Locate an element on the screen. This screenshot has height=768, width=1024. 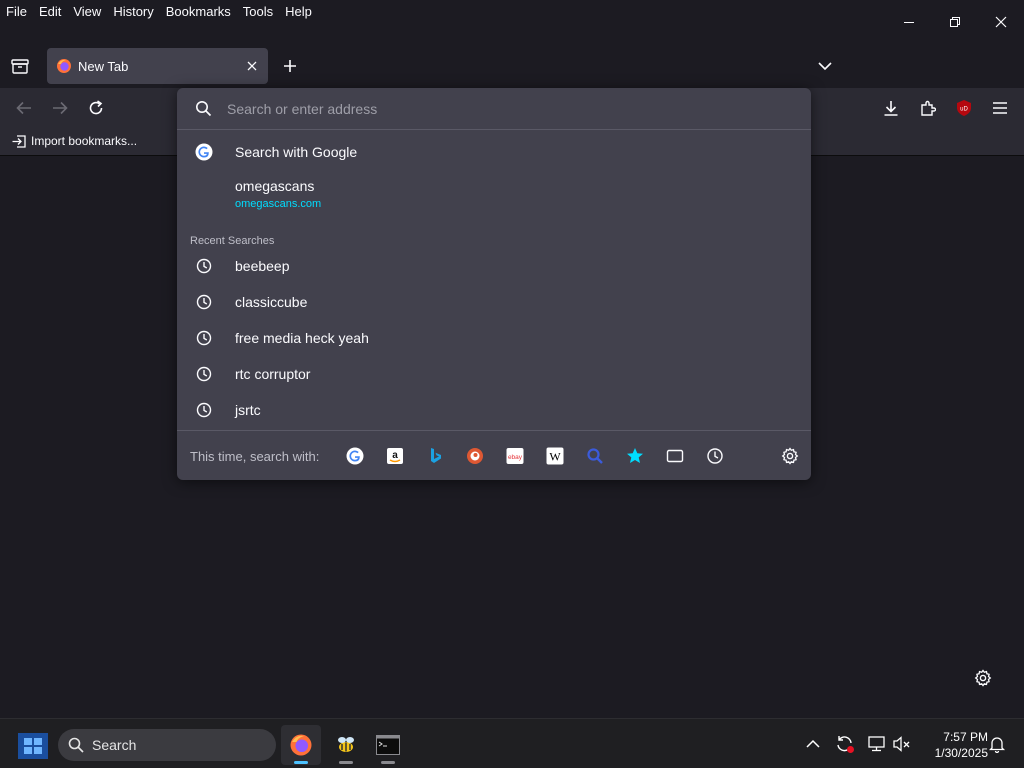
start-button is located at coordinates (32, 746).